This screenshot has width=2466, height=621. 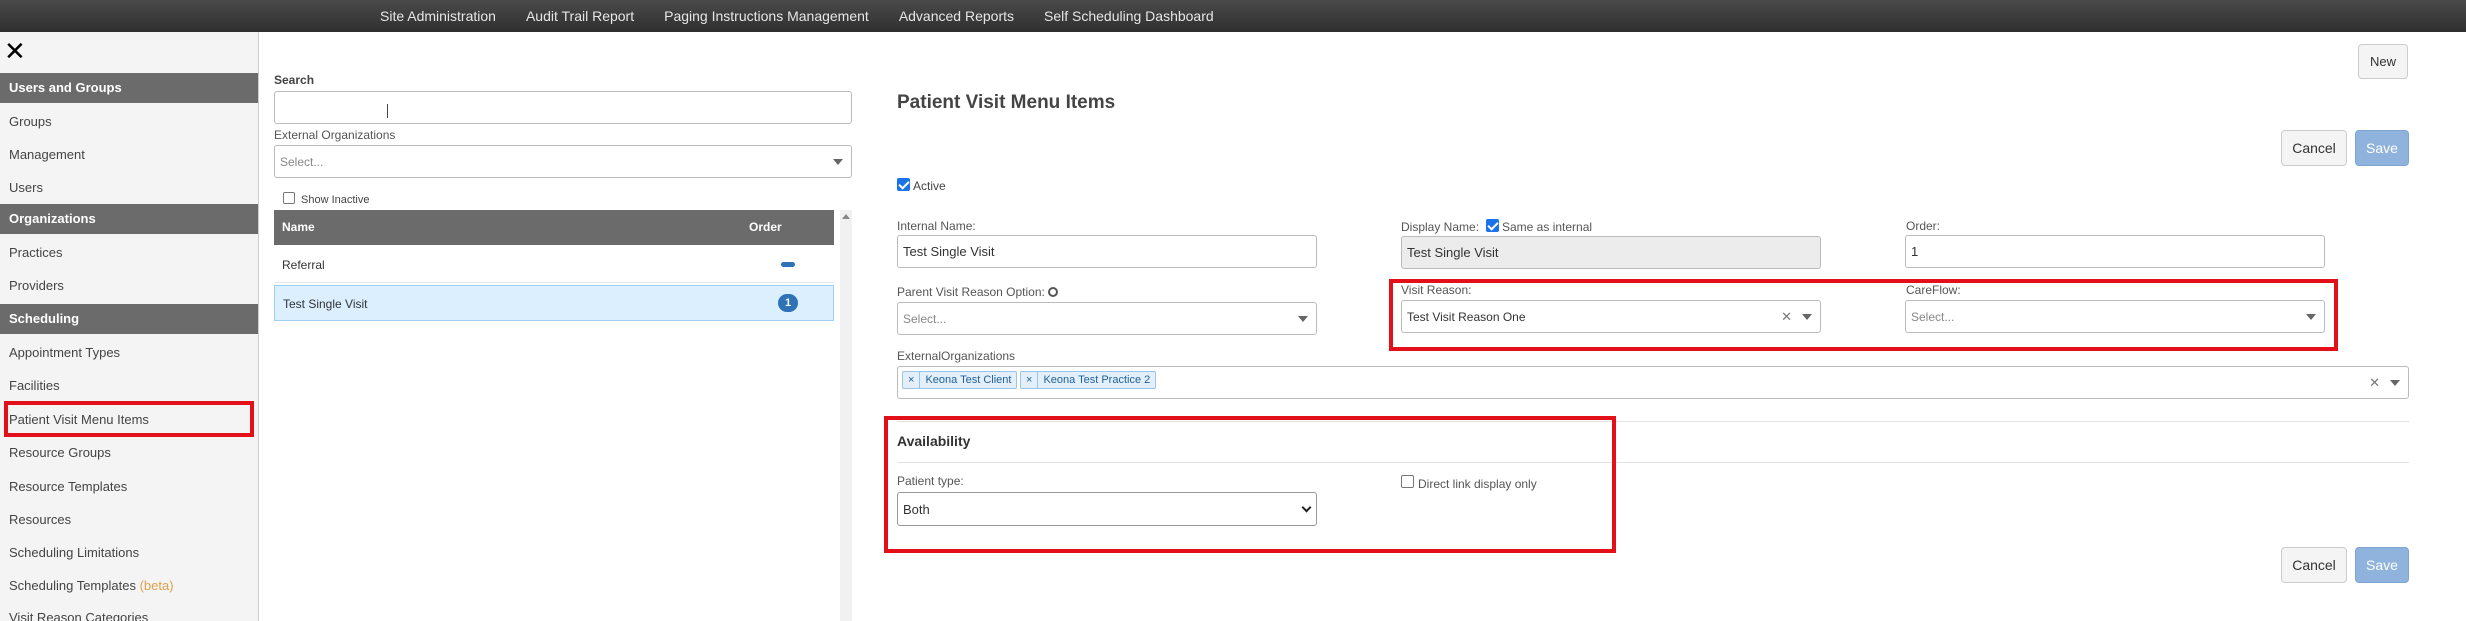 What do you see at coordinates (303, 265) in the screenshot?
I see `row-name: Referral` at bounding box center [303, 265].